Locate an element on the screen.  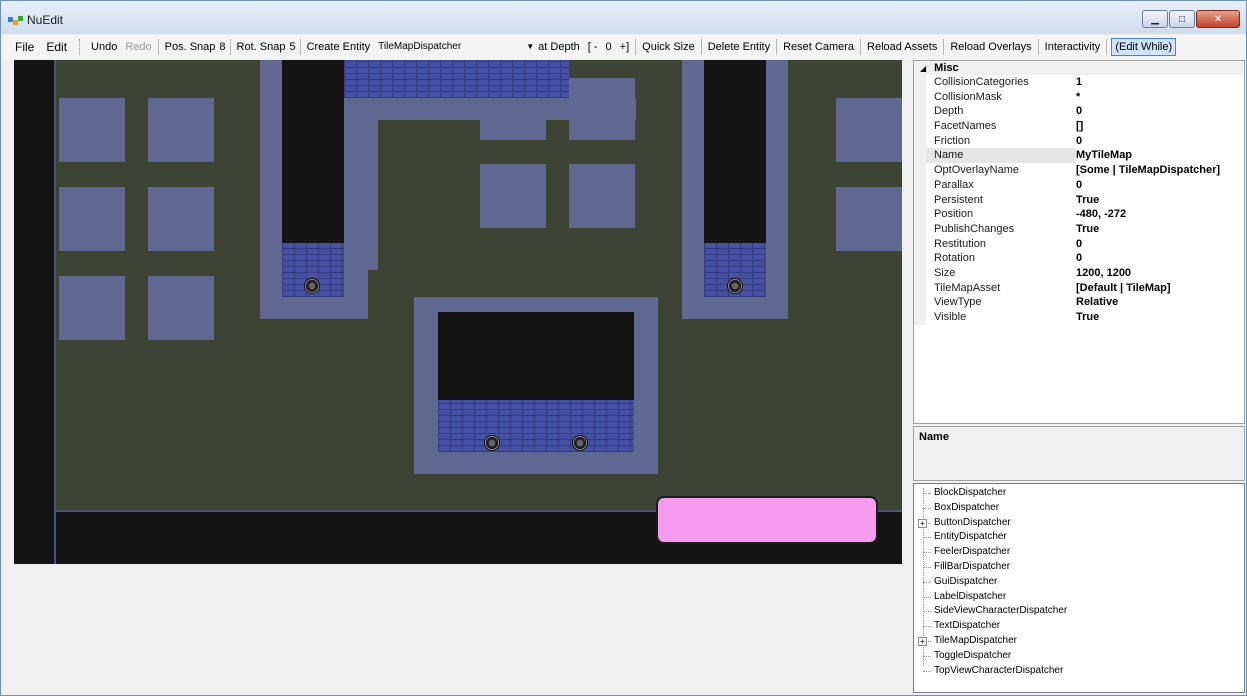
tree-node-label: GuiDispatcher is located at coordinates (965, 581).